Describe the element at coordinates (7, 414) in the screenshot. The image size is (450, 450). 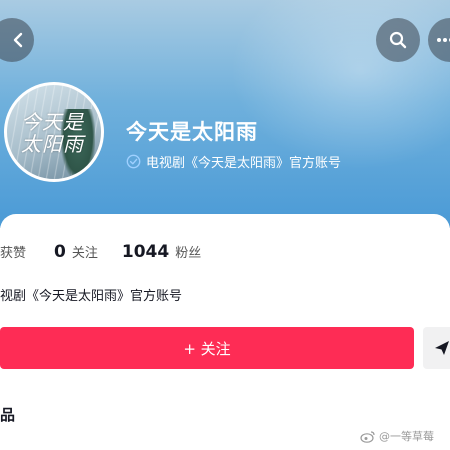
I see `tab-works: 品` at that location.